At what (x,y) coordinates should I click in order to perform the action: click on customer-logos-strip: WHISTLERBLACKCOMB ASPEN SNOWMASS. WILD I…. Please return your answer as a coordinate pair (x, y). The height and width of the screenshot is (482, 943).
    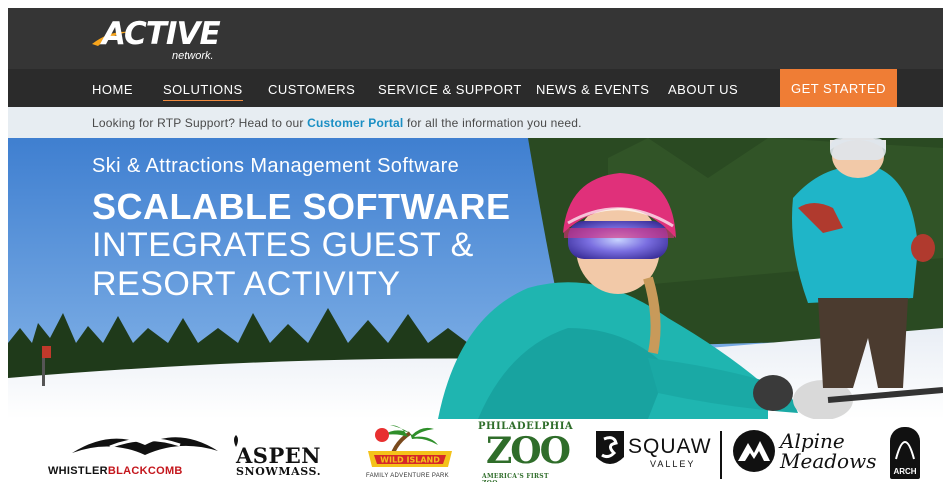
    Looking at the image, I should click on (475, 450).